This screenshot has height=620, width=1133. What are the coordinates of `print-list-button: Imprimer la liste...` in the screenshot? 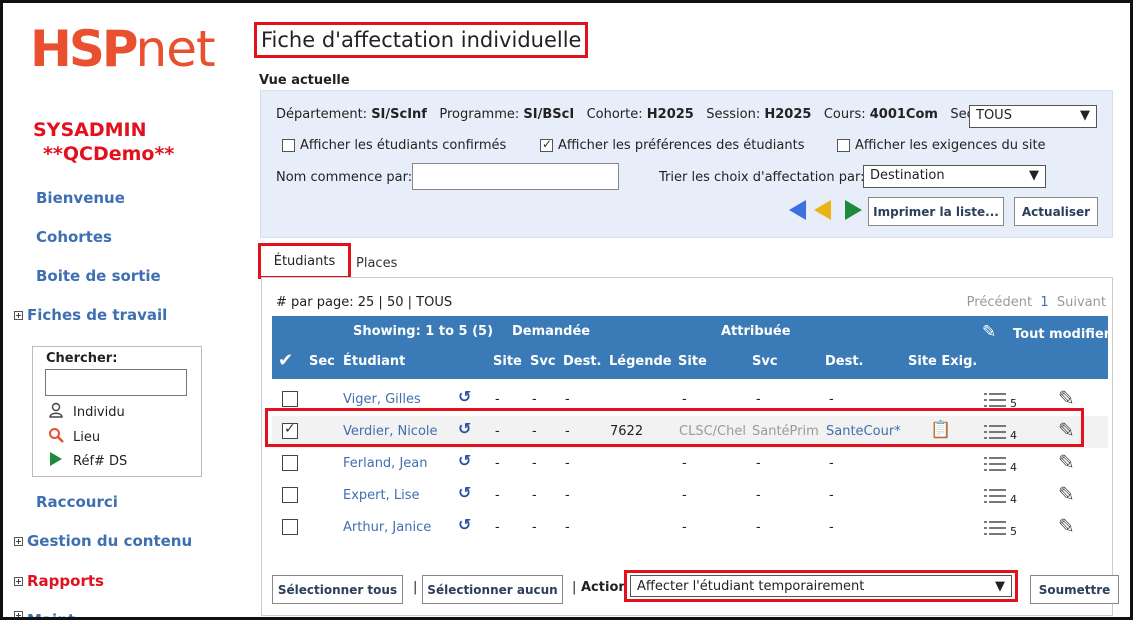 It's located at (936, 211).